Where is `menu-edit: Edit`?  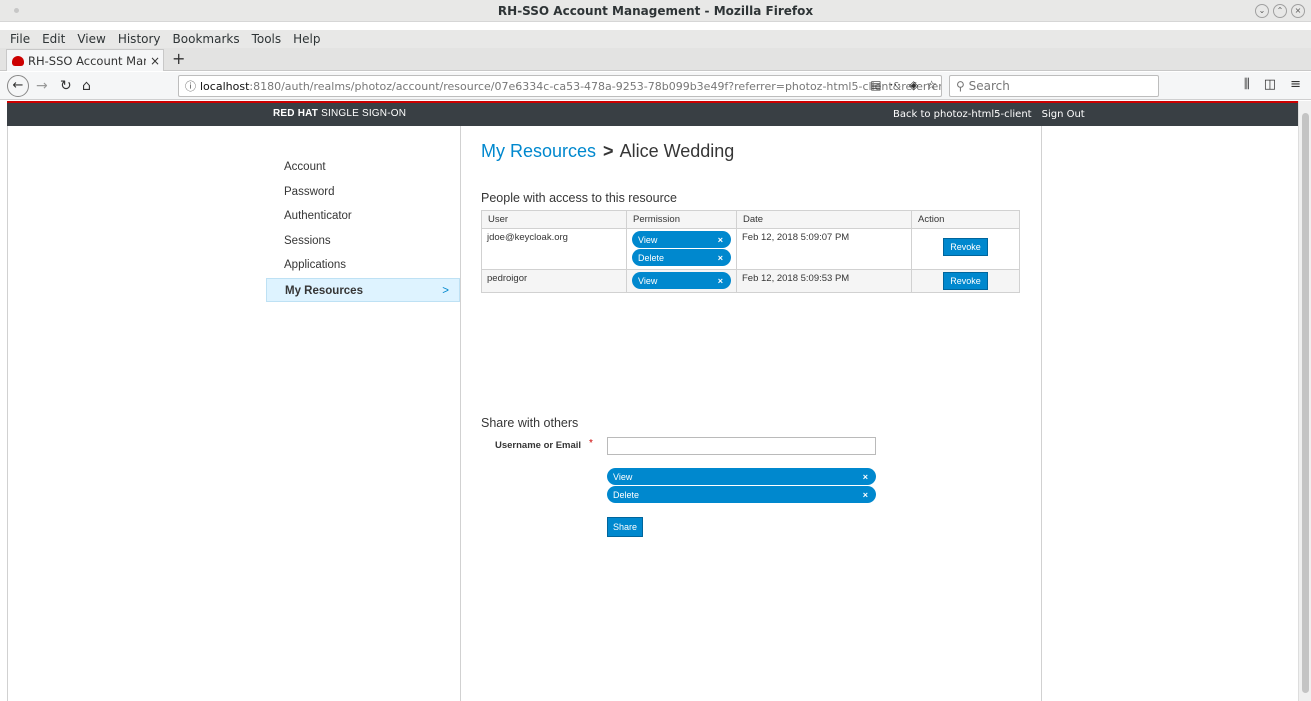 menu-edit: Edit is located at coordinates (53, 39).